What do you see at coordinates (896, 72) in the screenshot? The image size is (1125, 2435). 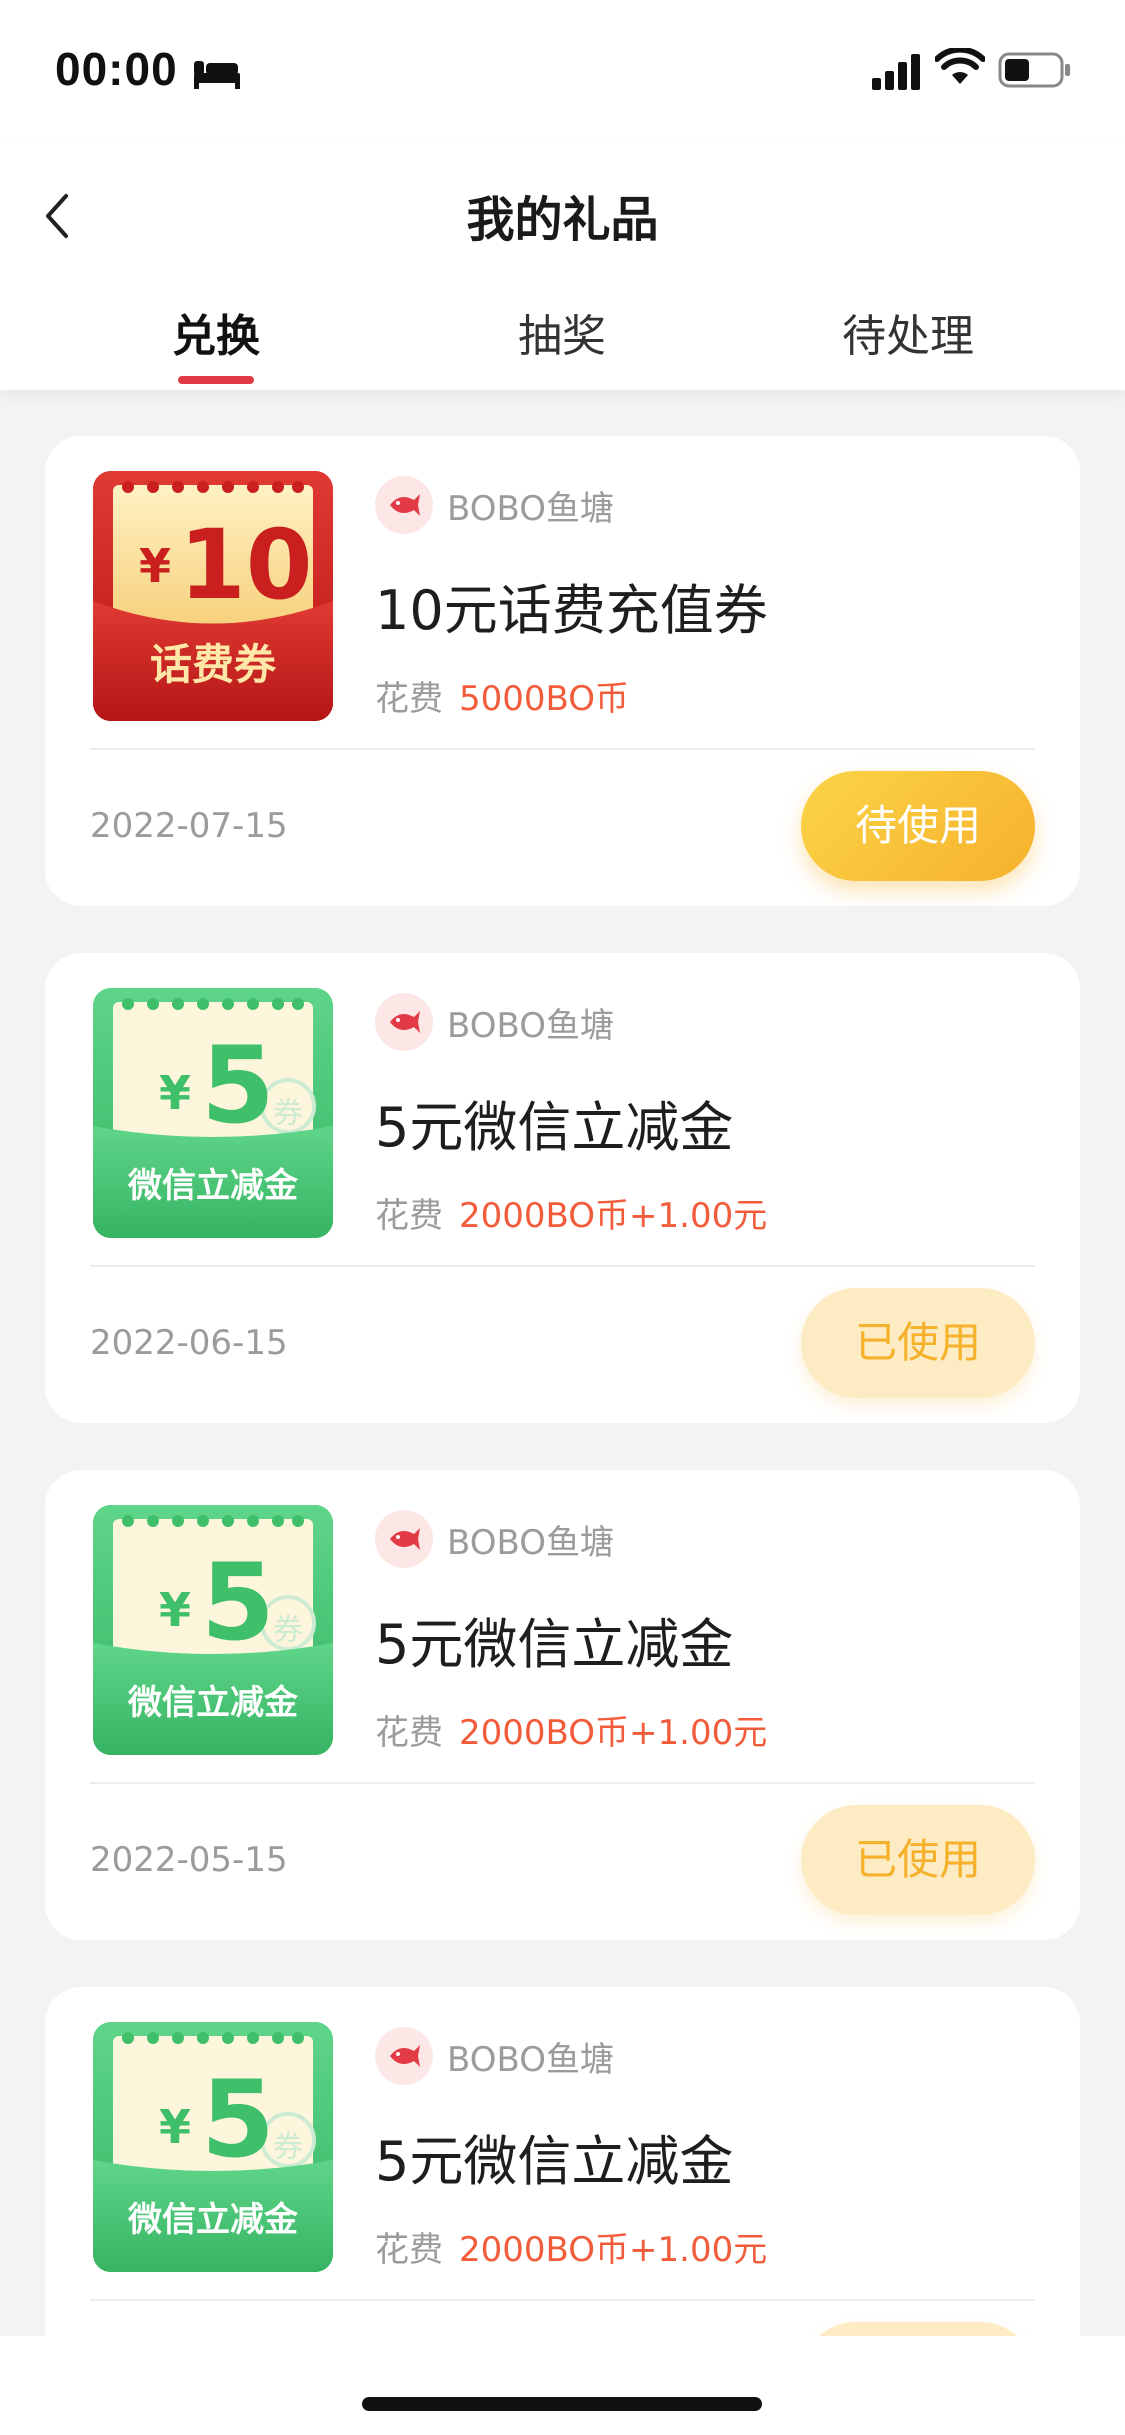 I see `signal-icon` at bounding box center [896, 72].